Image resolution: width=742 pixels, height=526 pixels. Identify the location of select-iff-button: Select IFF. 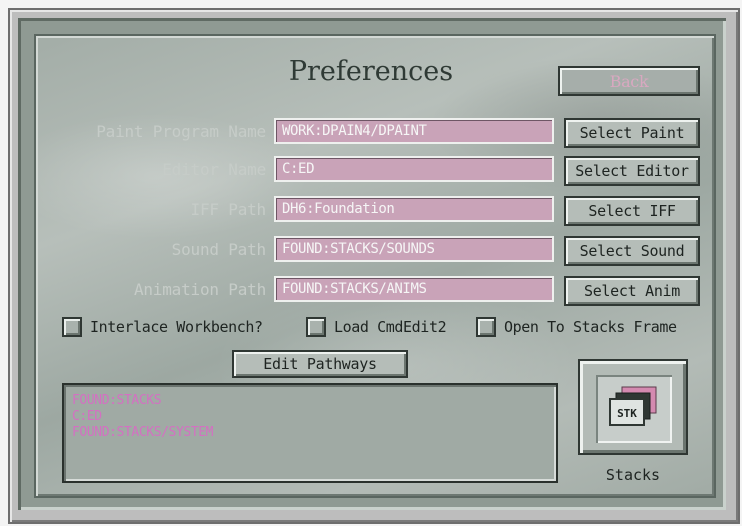
(632, 211).